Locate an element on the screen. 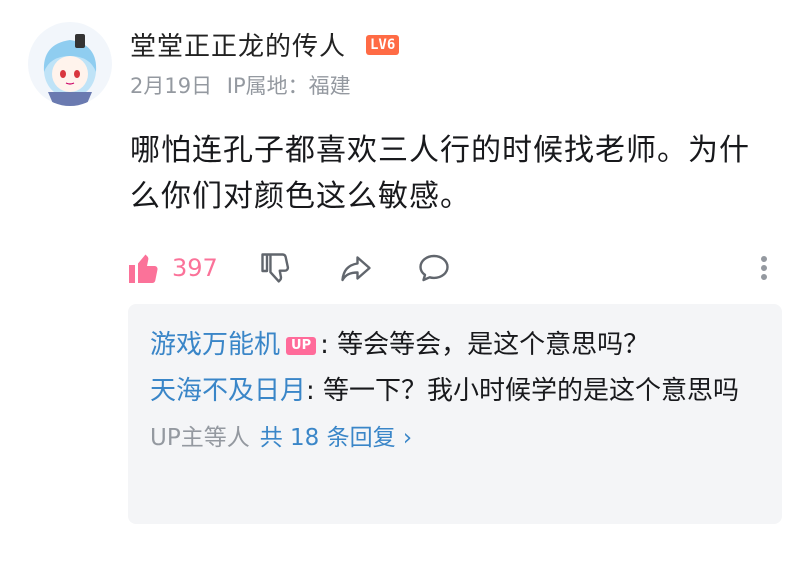 Image resolution: width=800 pixels, height=561 pixels. dislike-button is located at coordinates (276, 268).